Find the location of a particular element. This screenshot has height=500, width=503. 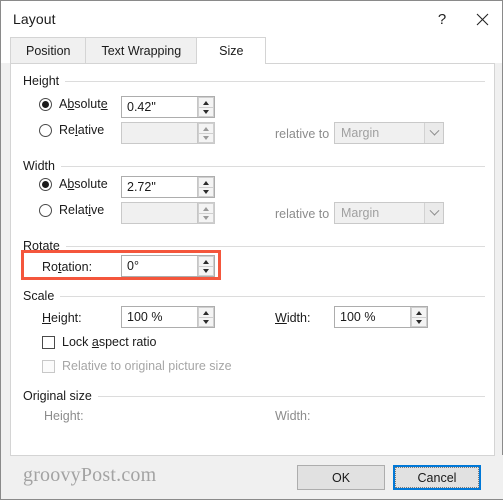

original-size-group-header: Original size is located at coordinates (254, 396).